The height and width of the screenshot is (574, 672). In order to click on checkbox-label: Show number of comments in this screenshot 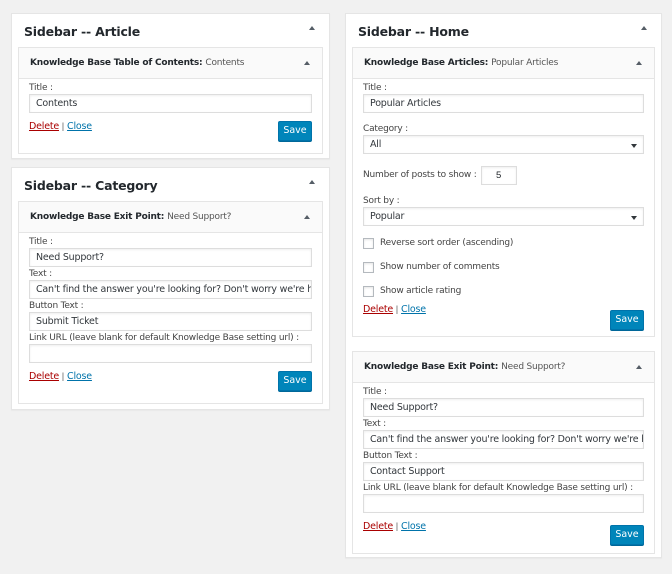, I will do `click(440, 267)`.